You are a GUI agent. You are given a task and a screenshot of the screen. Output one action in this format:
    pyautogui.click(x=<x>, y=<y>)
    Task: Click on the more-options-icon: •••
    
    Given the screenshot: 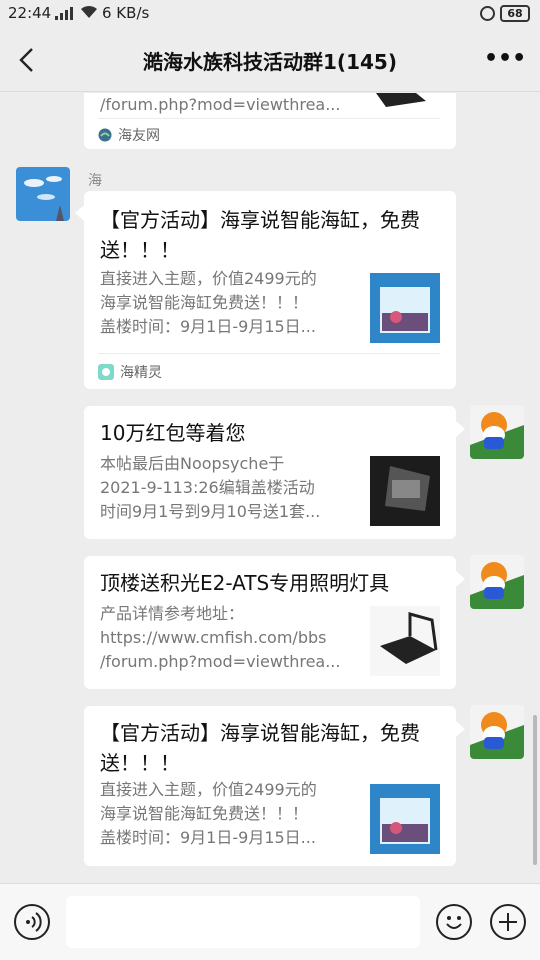 What is the action you would take?
    pyautogui.click(x=505, y=60)
    